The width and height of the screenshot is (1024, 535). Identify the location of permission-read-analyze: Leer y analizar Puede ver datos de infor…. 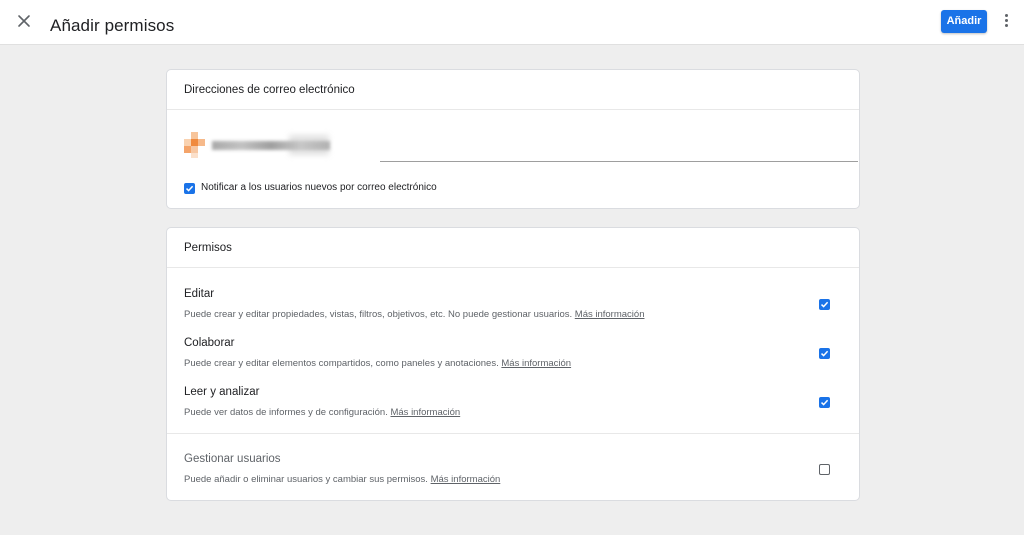
(514, 402).